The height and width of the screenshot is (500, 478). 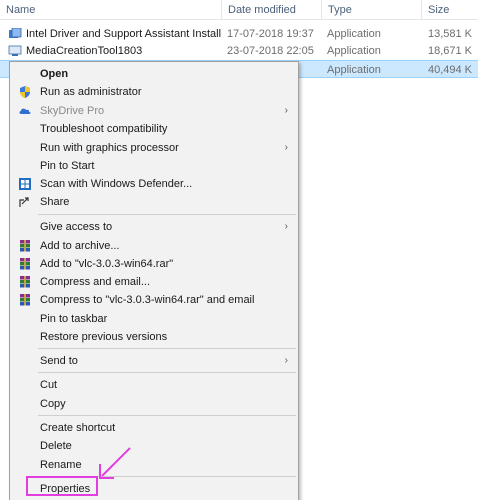 What do you see at coordinates (154, 385) in the screenshot?
I see `menu-item-cut: Cut` at bounding box center [154, 385].